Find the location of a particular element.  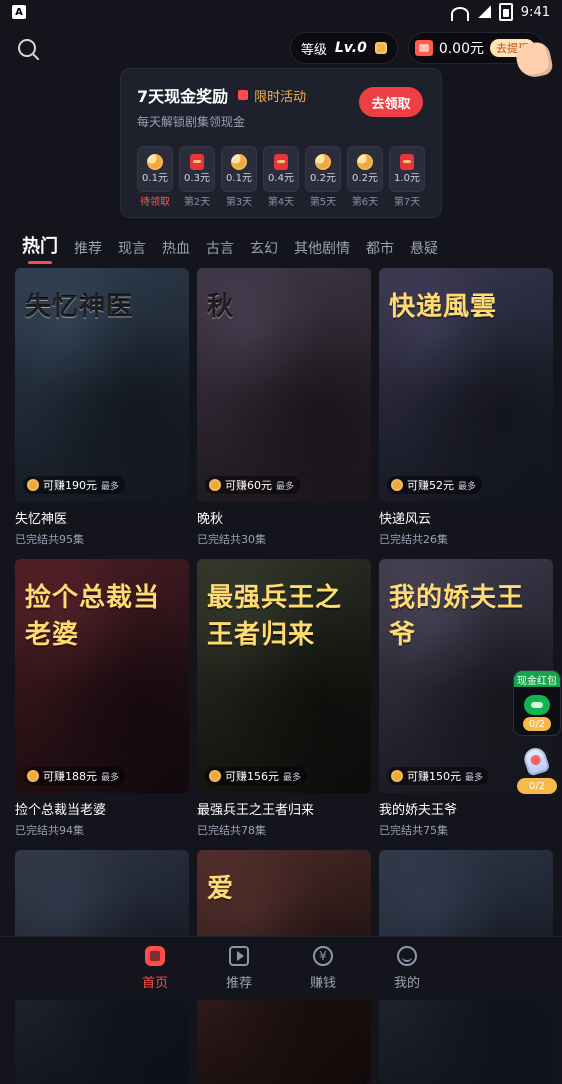

reward-day-amount: 0.2元 is located at coordinates (365, 178).